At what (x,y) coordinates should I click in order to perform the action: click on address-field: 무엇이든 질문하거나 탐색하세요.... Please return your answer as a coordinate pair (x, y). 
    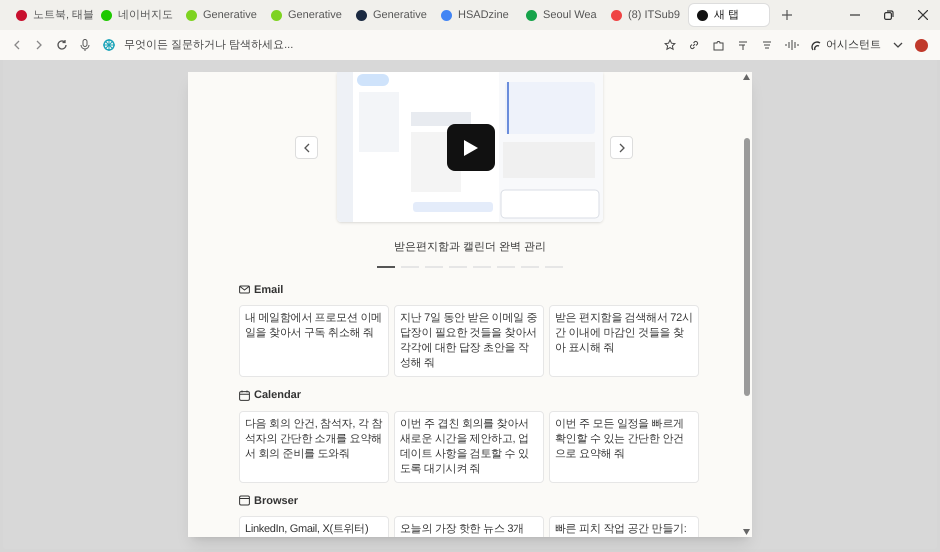
    Looking at the image, I should click on (388, 45).